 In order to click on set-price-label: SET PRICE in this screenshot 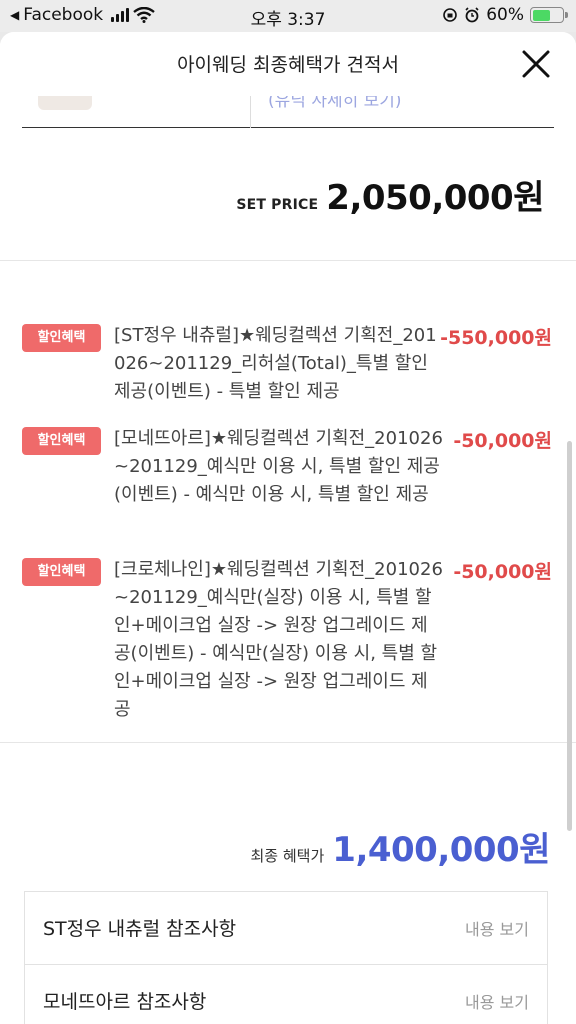, I will do `click(277, 205)`.